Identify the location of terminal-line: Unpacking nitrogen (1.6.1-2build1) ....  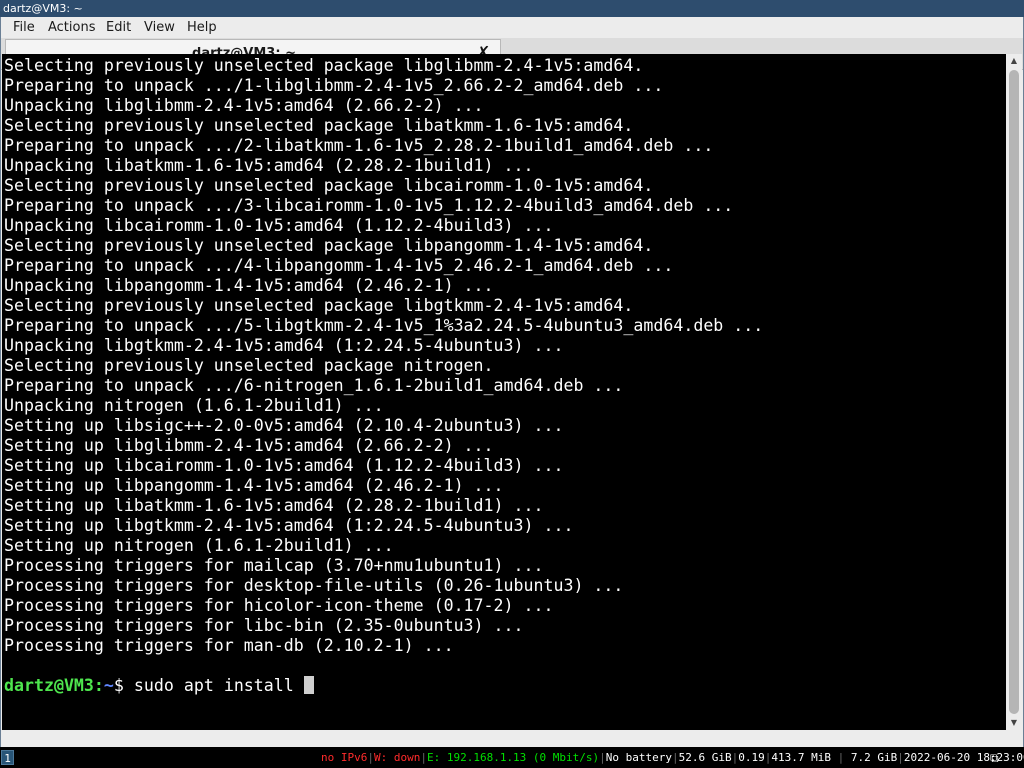
(194, 405).